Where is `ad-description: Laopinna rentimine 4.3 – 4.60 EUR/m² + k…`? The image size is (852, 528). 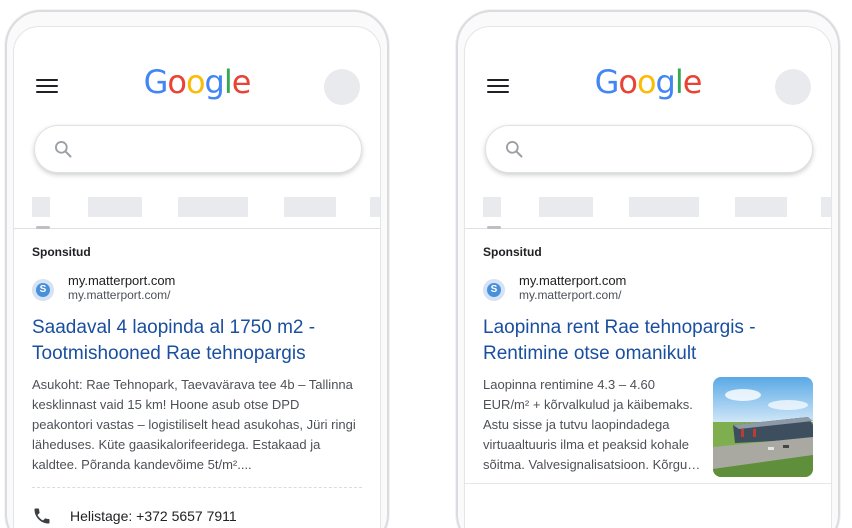 ad-description: Laopinna rentimine 4.3 – 4.60 EUR/m² + k… is located at coordinates (592, 424).